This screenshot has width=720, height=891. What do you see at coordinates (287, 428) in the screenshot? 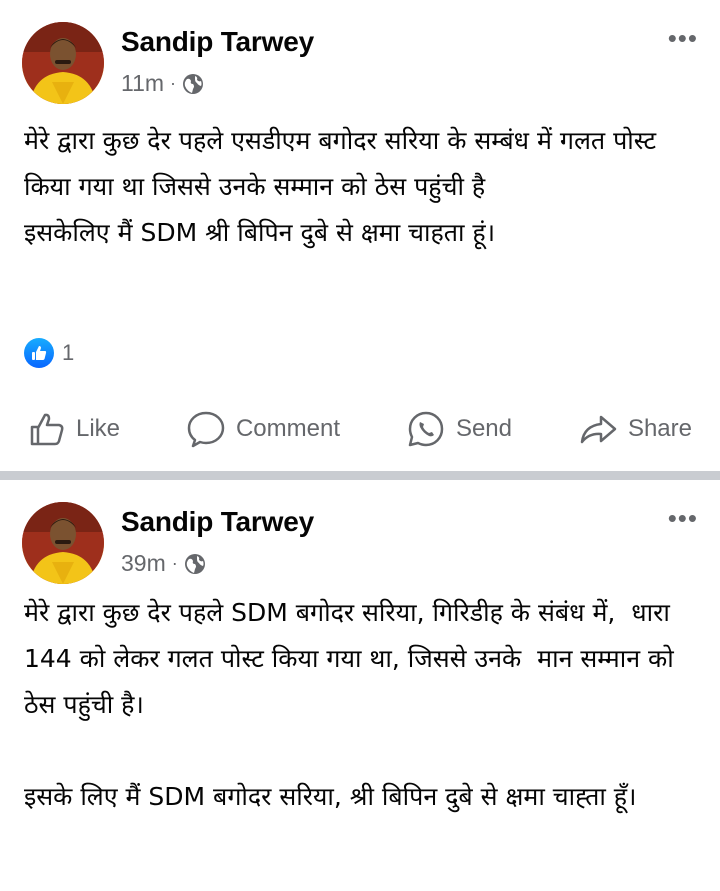
I see `comment-label: Comment` at bounding box center [287, 428].